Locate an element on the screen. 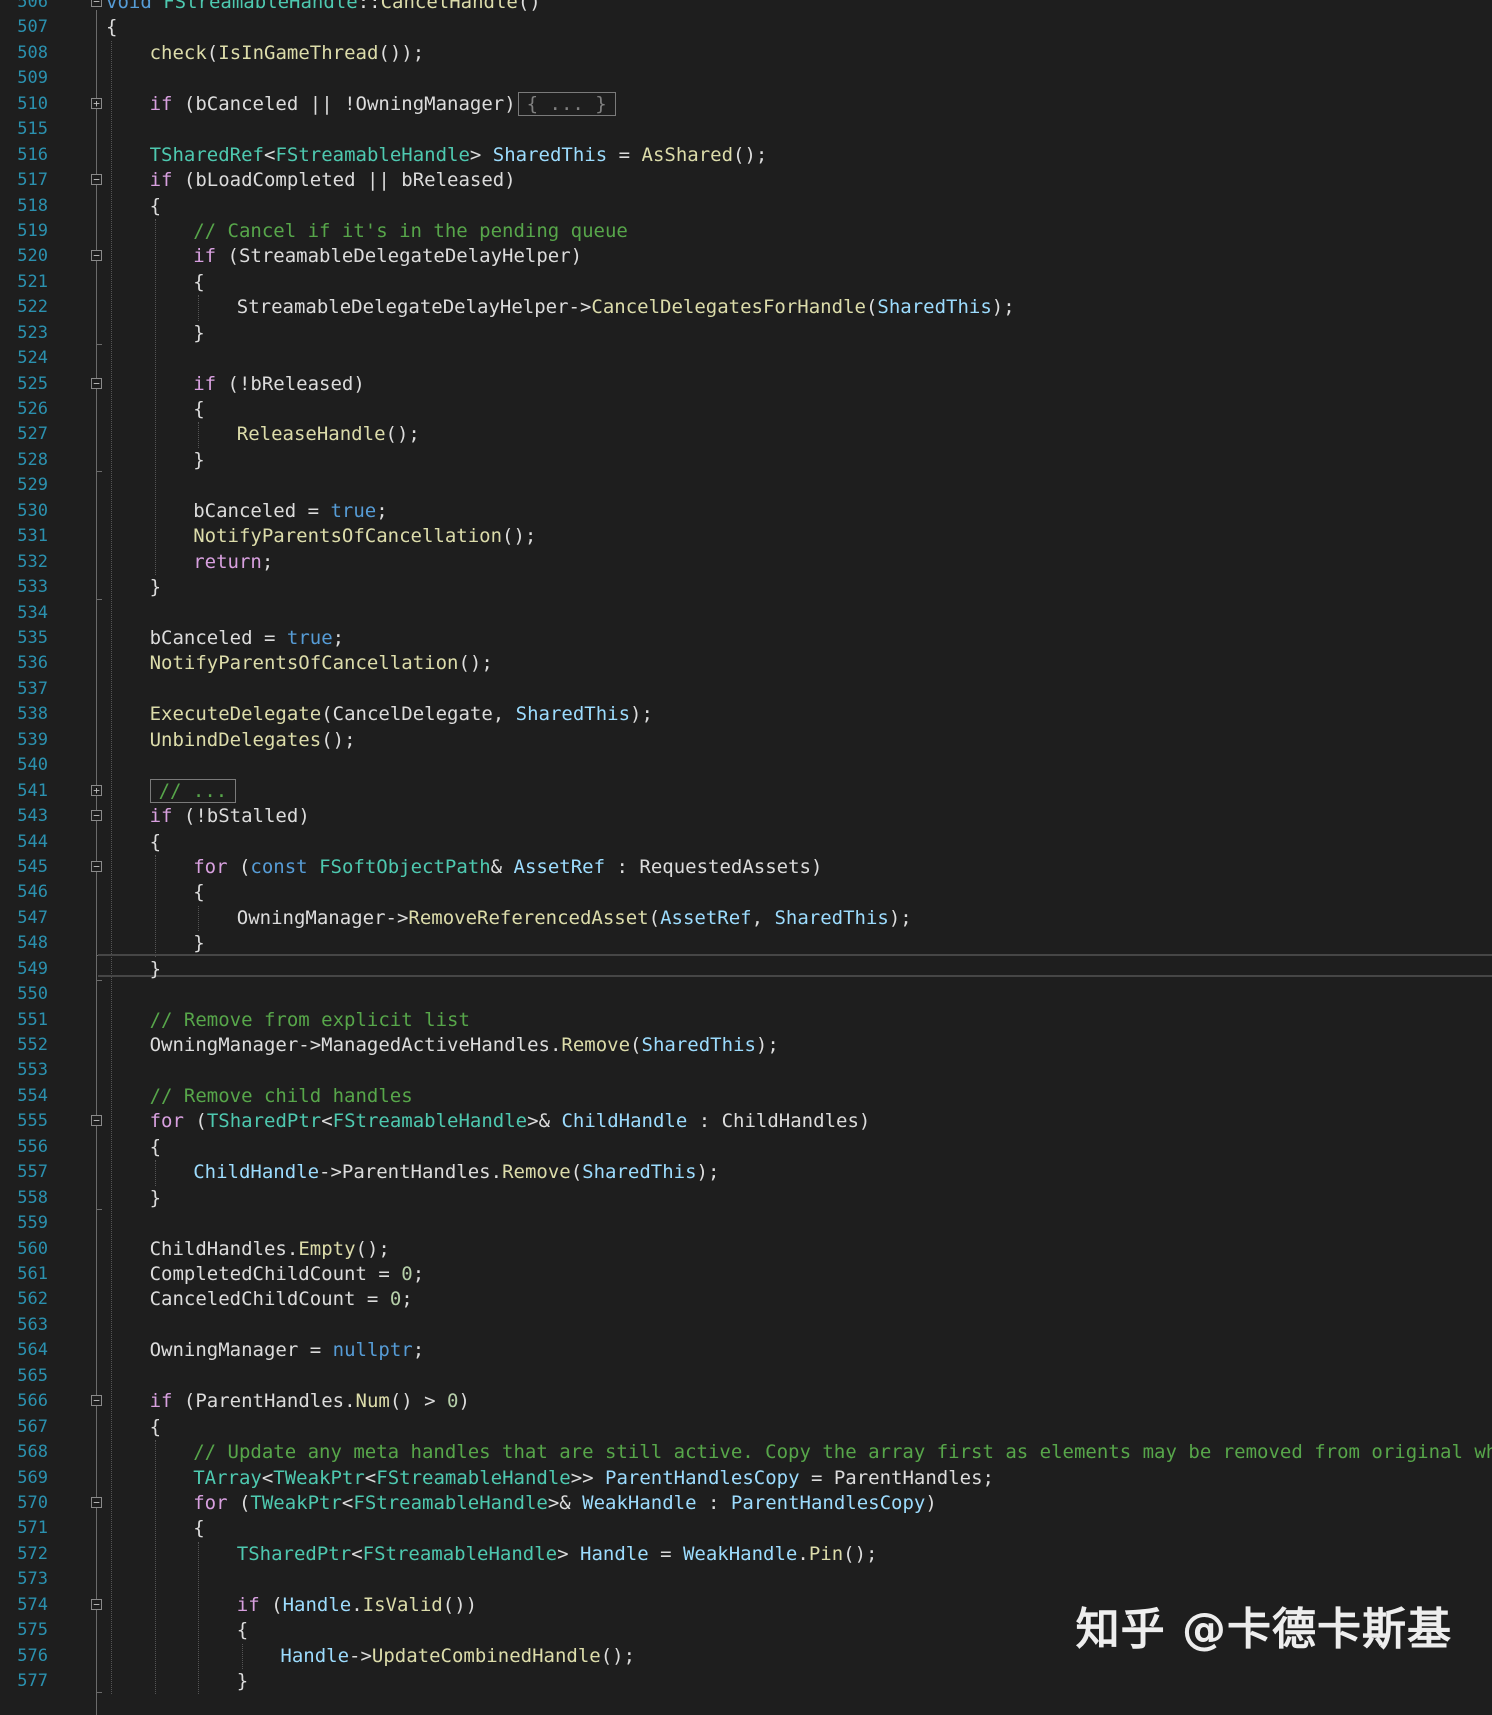 The image size is (1492, 1715). code-line: 550 is located at coordinates (746, 994).